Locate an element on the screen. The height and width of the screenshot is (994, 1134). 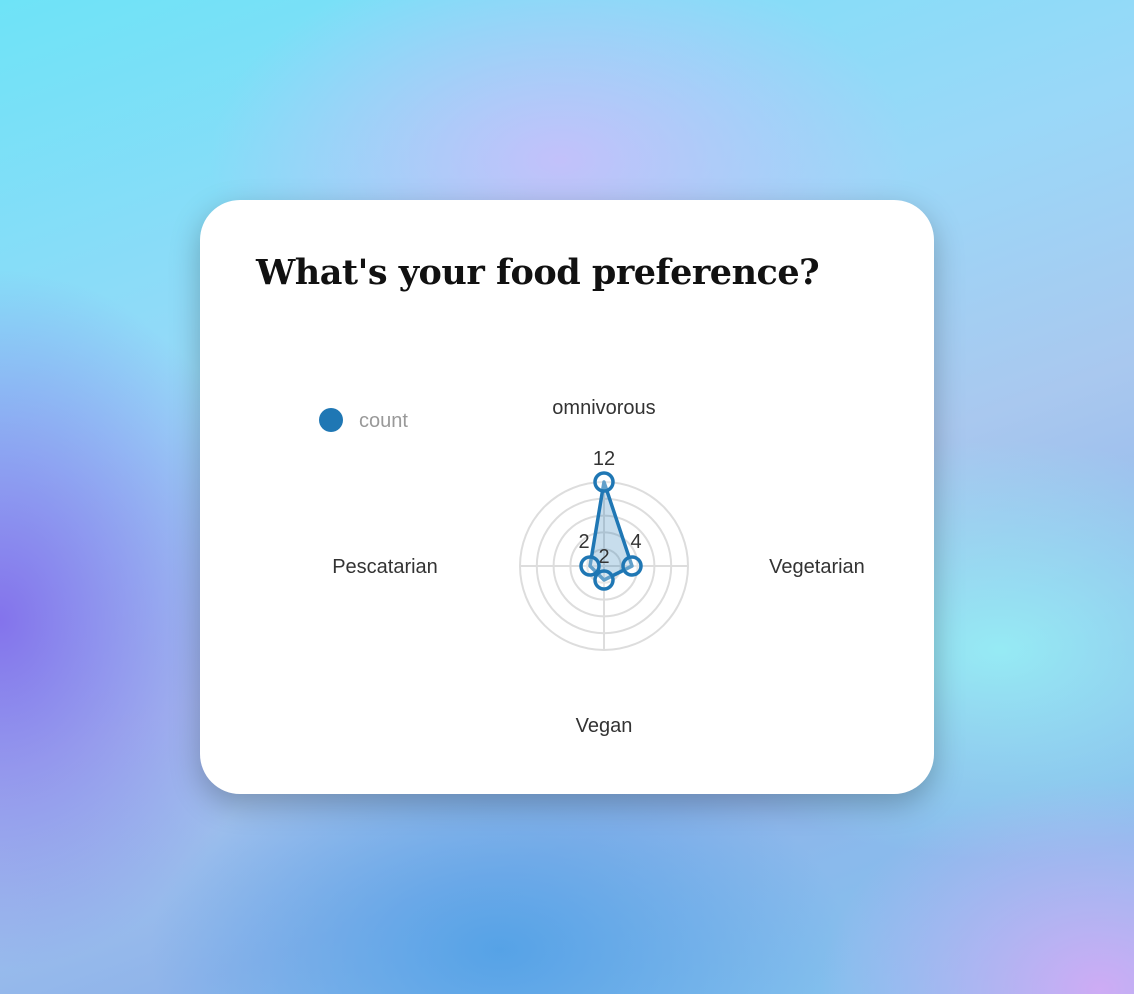
axis-label-vegetarian: Vegetarian is located at coordinates (817, 567).